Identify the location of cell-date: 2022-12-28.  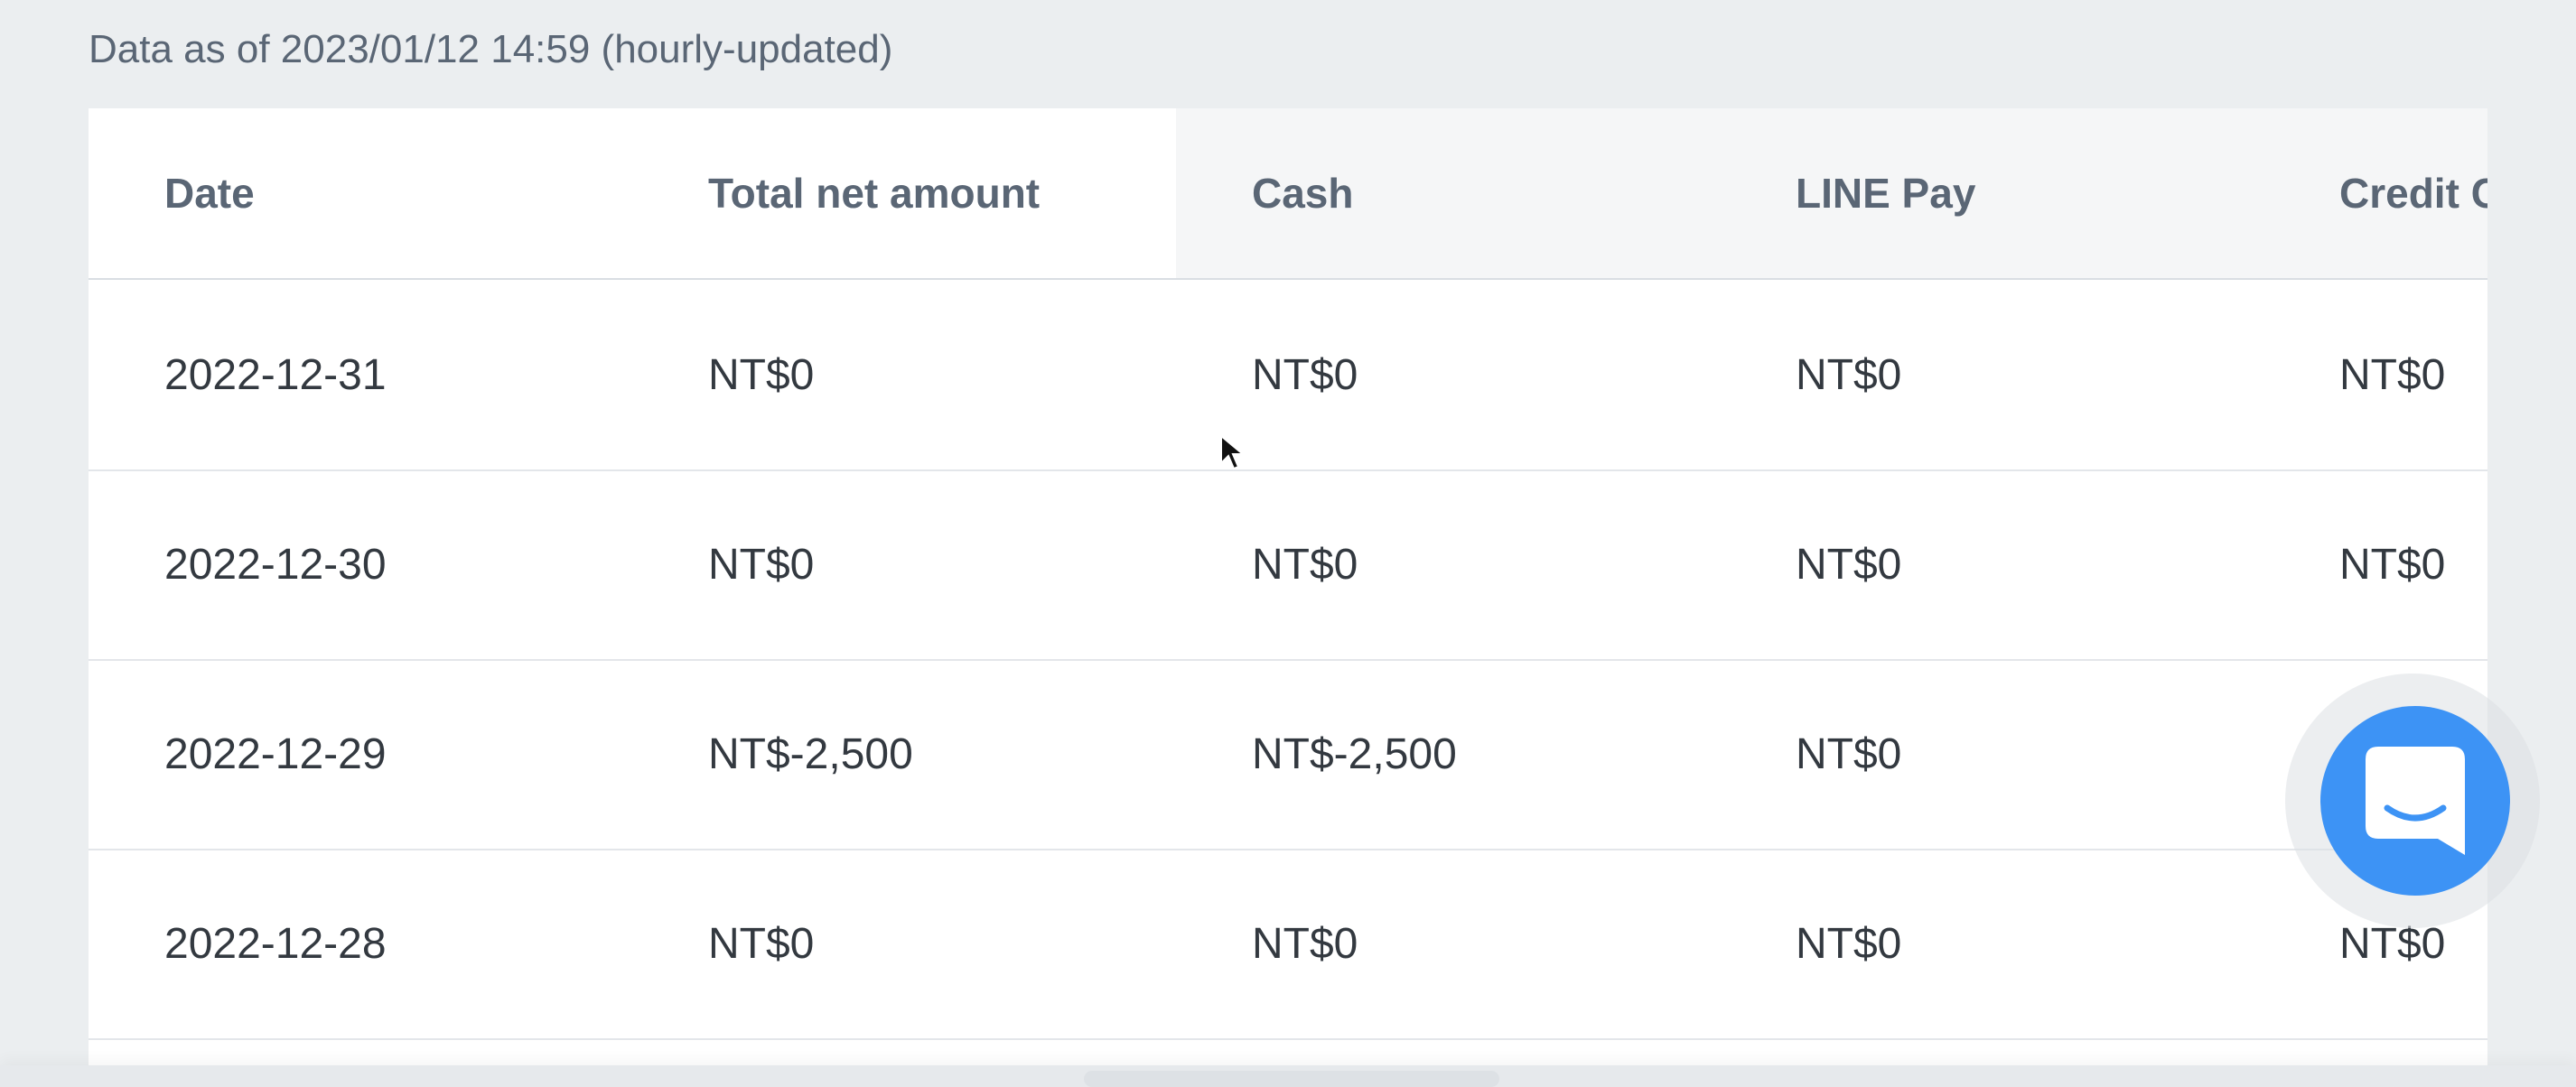
(275, 944).